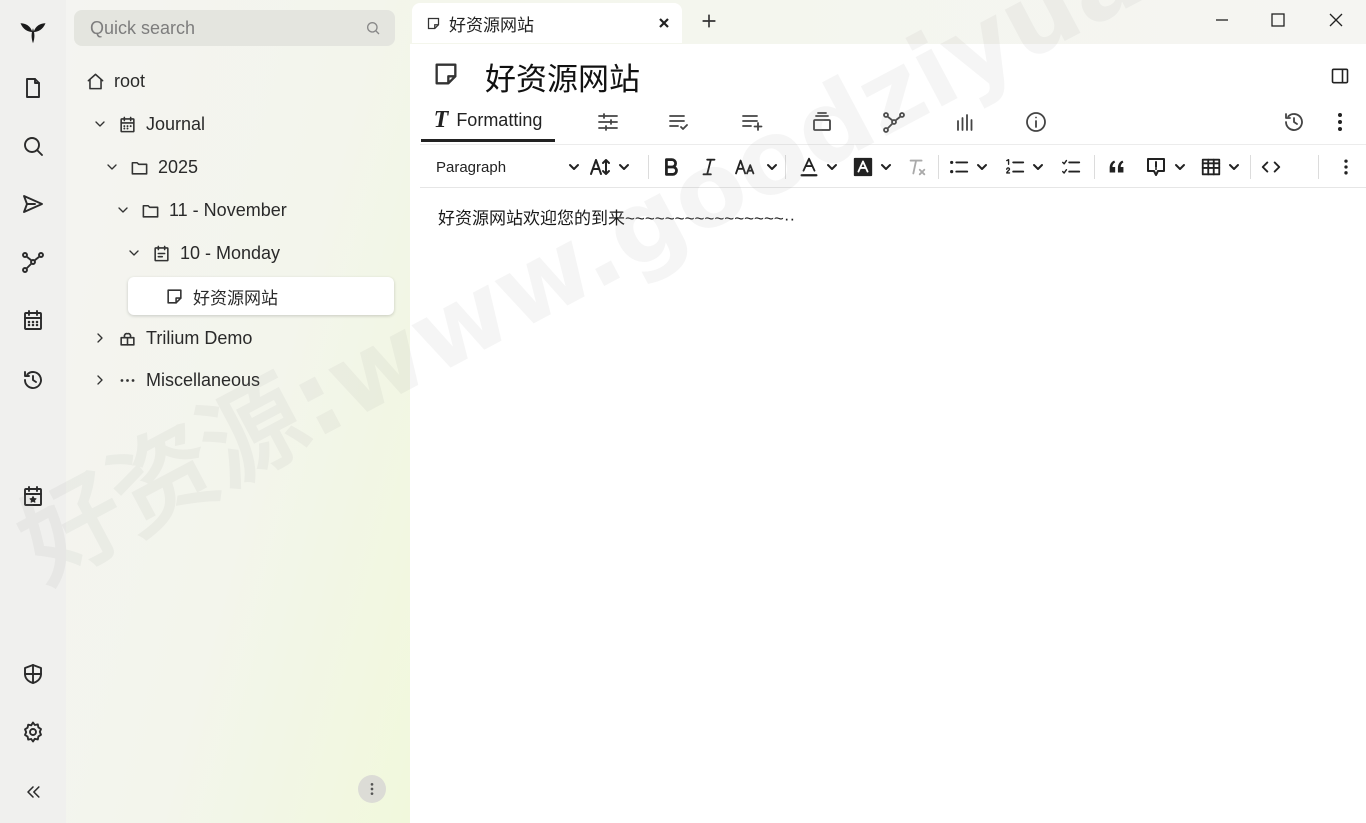 The image size is (1366, 823). Describe the element at coordinates (1294, 122) in the screenshot. I see `revisions-icon` at that location.